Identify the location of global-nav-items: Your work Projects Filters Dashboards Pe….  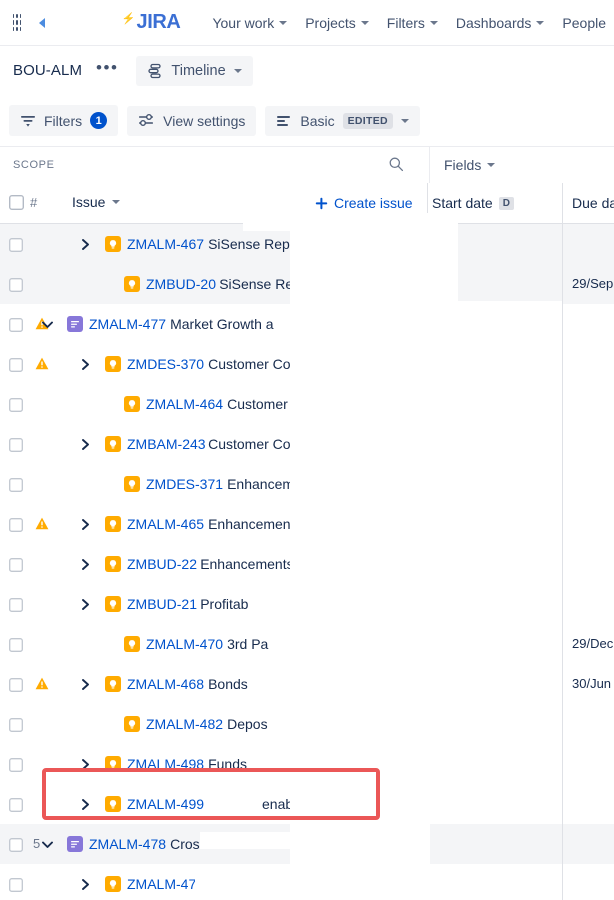
(409, 23).